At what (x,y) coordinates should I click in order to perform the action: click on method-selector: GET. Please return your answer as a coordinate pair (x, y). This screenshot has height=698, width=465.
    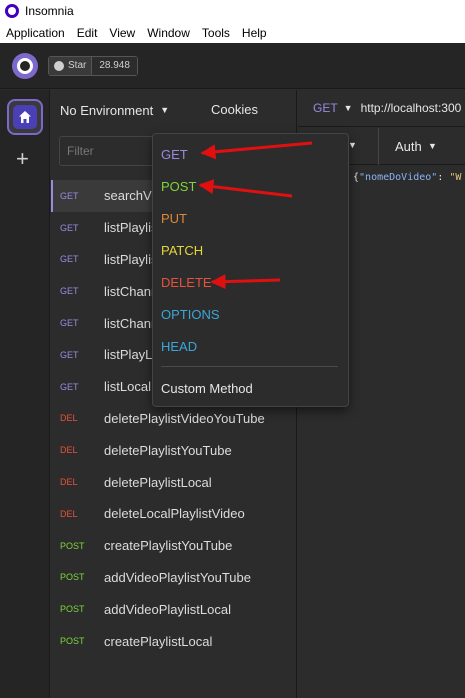
    Looking at the image, I should click on (325, 108).